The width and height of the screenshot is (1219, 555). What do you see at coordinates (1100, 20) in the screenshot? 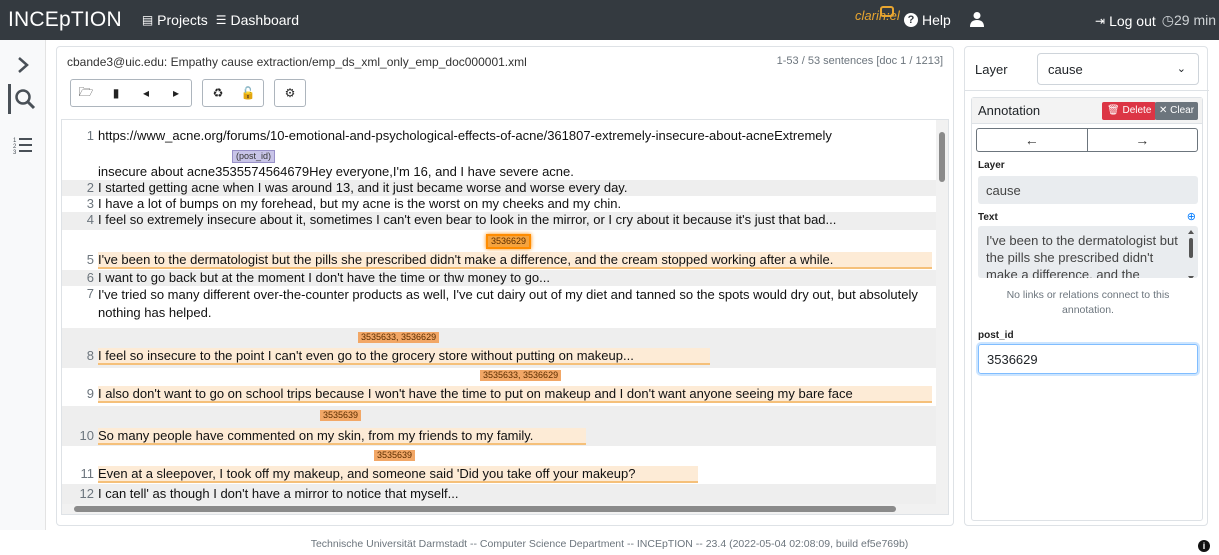
I see `logout-icon: ⇥` at bounding box center [1100, 20].